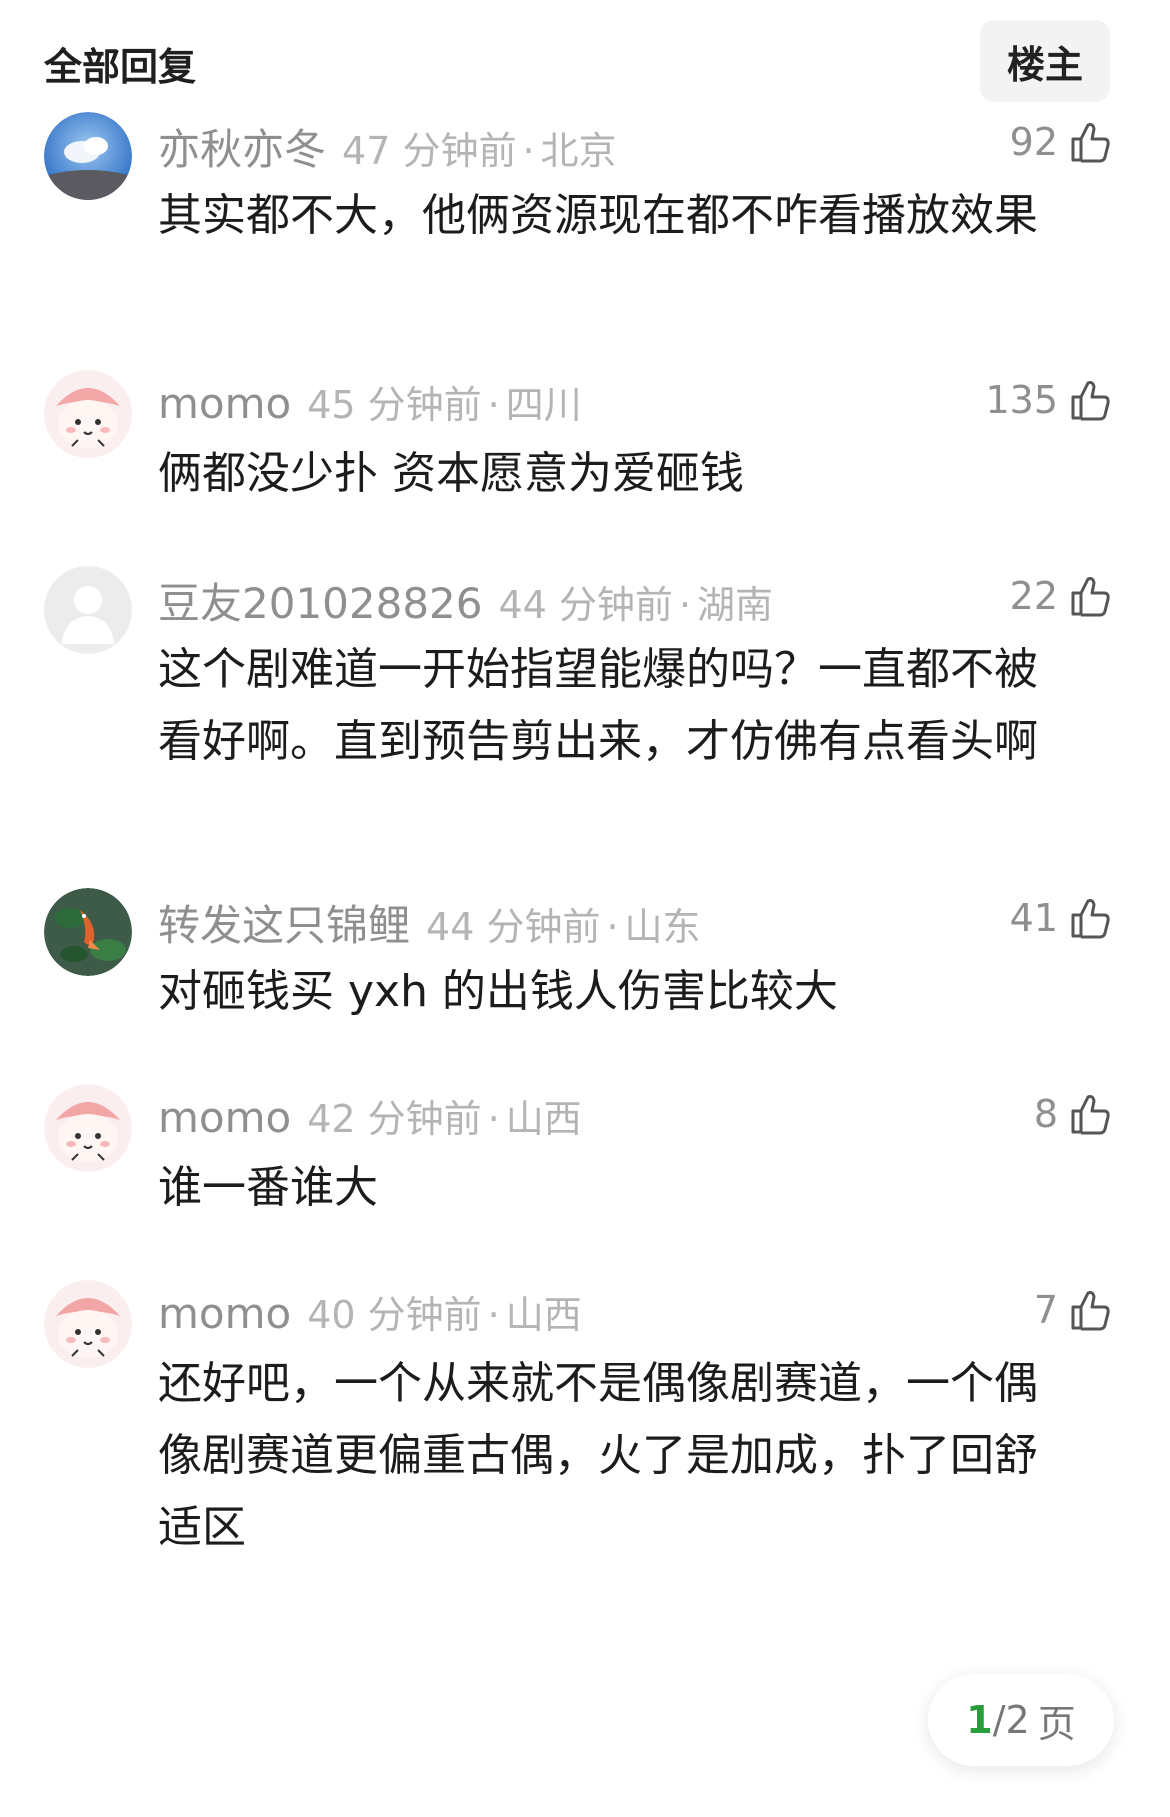 Image resolution: width=1170 pixels, height=1817 pixels. What do you see at coordinates (1061, 918) in the screenshot?
I see `like-button: 41` at bounding box center [1061, 918].